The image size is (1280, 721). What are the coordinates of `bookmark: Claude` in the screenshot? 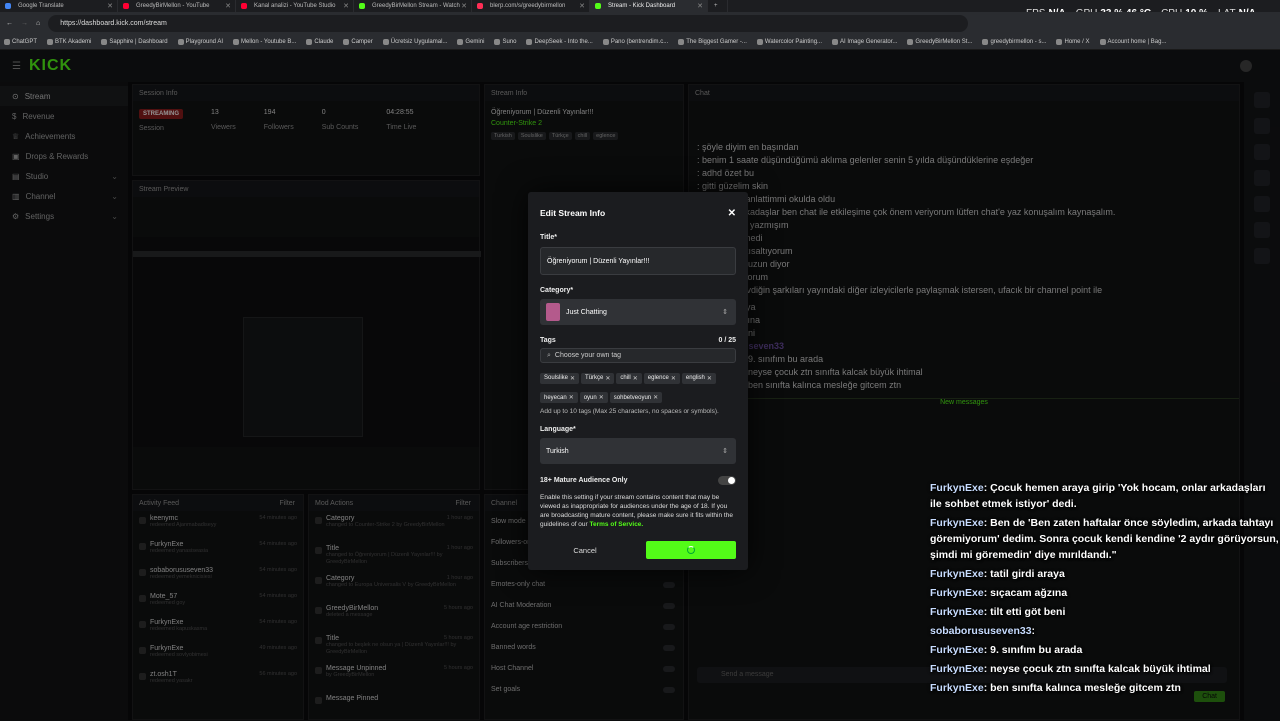 It's located at (319, 42).